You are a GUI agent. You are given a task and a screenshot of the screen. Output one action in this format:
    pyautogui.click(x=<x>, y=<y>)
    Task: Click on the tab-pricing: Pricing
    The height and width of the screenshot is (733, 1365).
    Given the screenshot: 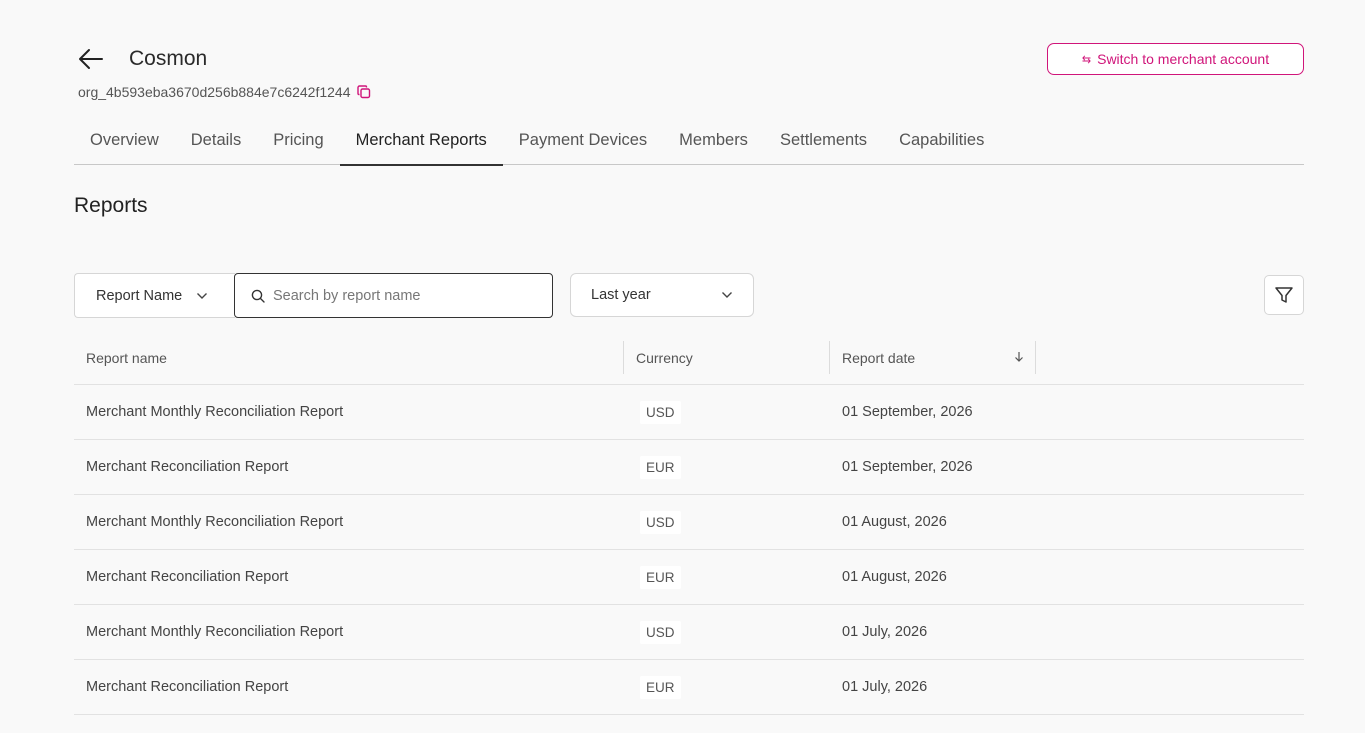 What is the action you would take?
    pyautogui.click(x=298, y=141)
    